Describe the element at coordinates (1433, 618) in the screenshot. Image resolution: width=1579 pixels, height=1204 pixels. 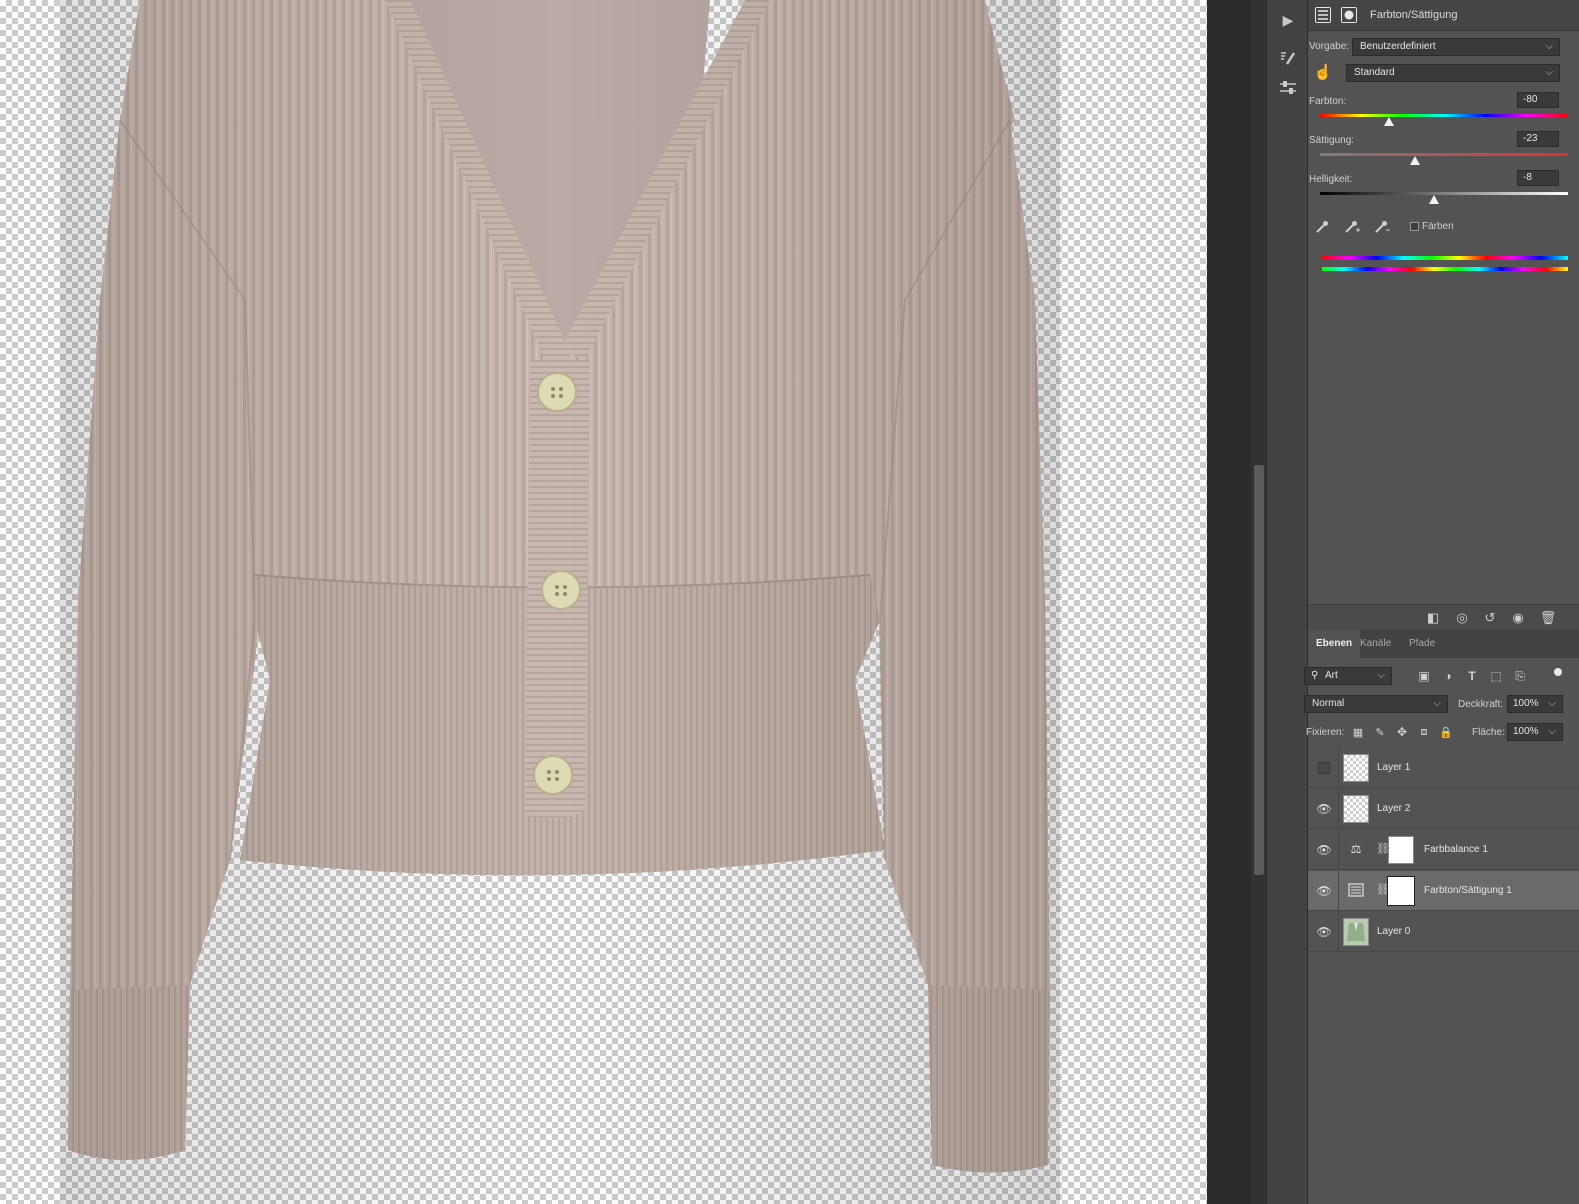
I see `clip-to-layer-icon: ◧` at that location.